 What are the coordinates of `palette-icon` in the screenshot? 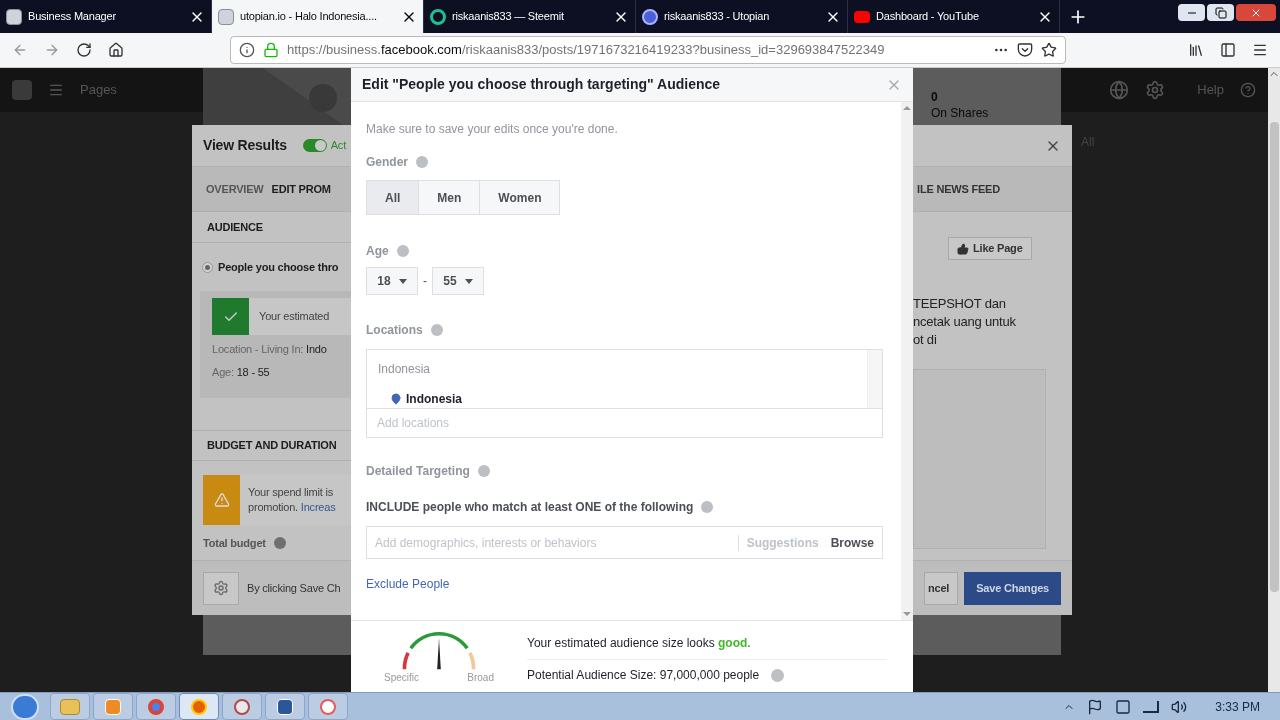 It's located at (242, 706).